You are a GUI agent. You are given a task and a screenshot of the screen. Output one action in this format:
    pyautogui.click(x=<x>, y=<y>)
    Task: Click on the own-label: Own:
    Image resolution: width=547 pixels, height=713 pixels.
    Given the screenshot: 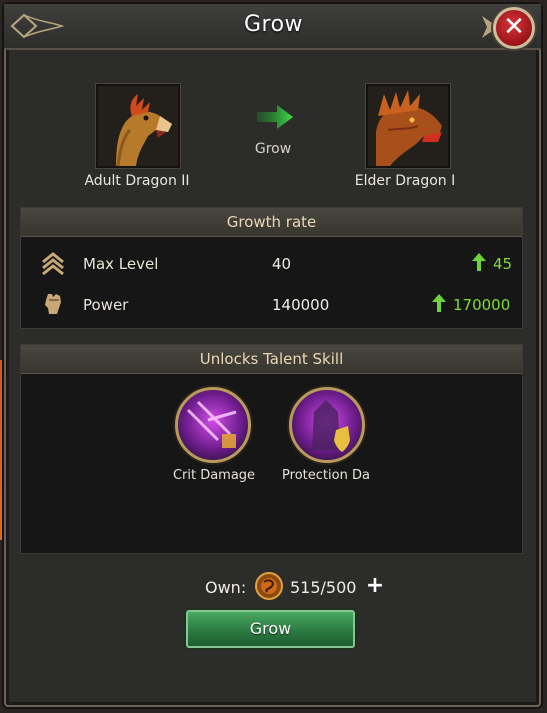 What is the action you would take?
    pyautogui.click(x=226, y=587)
    